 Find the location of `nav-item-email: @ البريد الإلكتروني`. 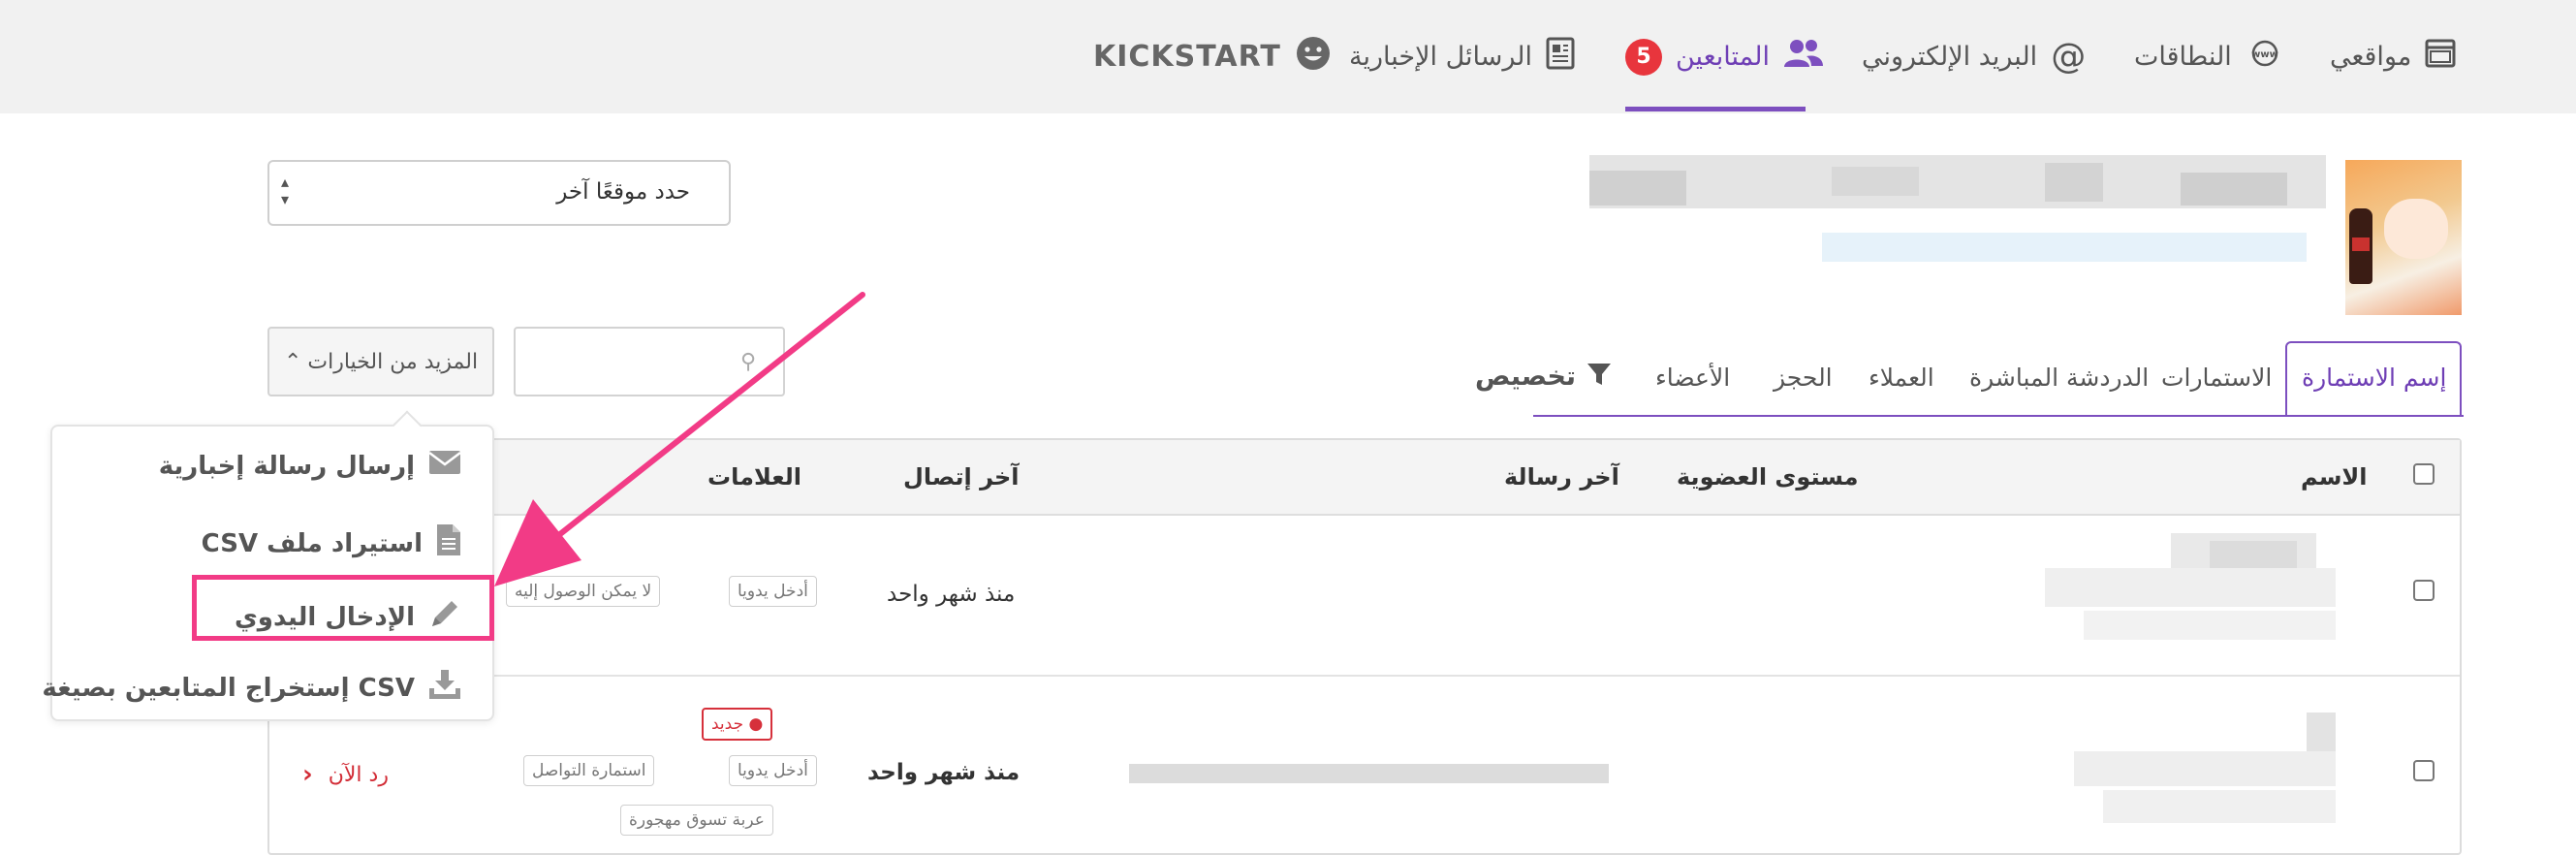

nav-item-email: @ البريد الإلكتروني is located at coordinates (1974, 57).